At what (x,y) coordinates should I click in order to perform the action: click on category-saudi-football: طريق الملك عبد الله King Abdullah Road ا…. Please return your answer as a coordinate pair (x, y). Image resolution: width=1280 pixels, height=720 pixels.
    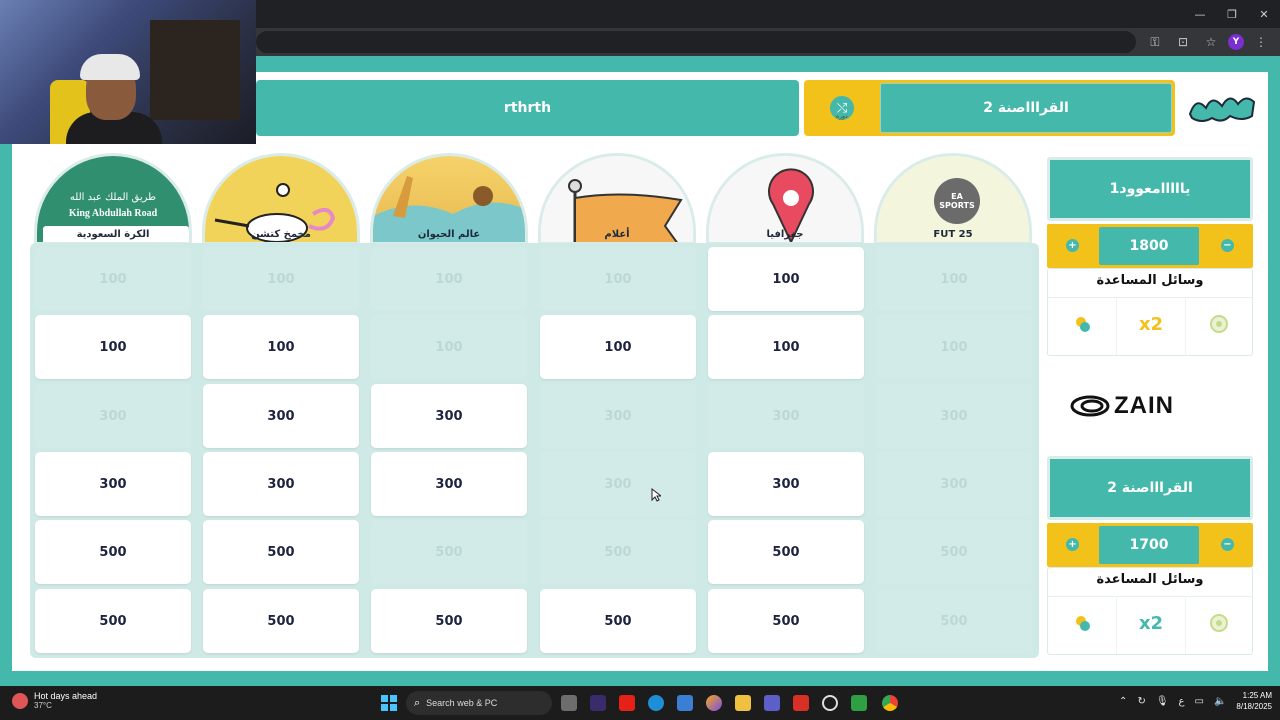
    Looking at the image, I should click on (113, 199).